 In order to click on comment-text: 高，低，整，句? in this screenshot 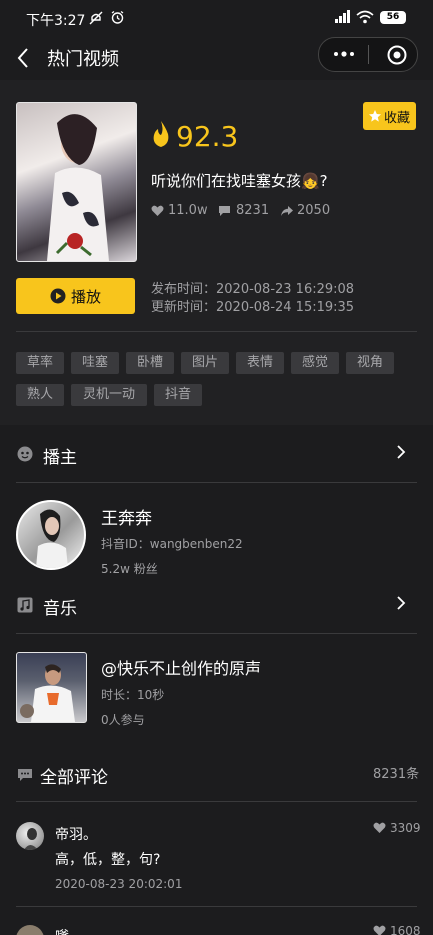, I will do `click(108, 860)`.